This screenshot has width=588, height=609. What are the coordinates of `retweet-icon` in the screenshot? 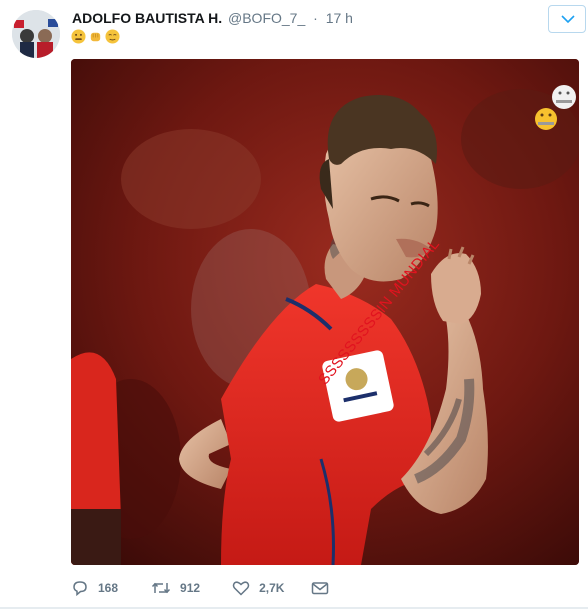 It's located at (161, 588).